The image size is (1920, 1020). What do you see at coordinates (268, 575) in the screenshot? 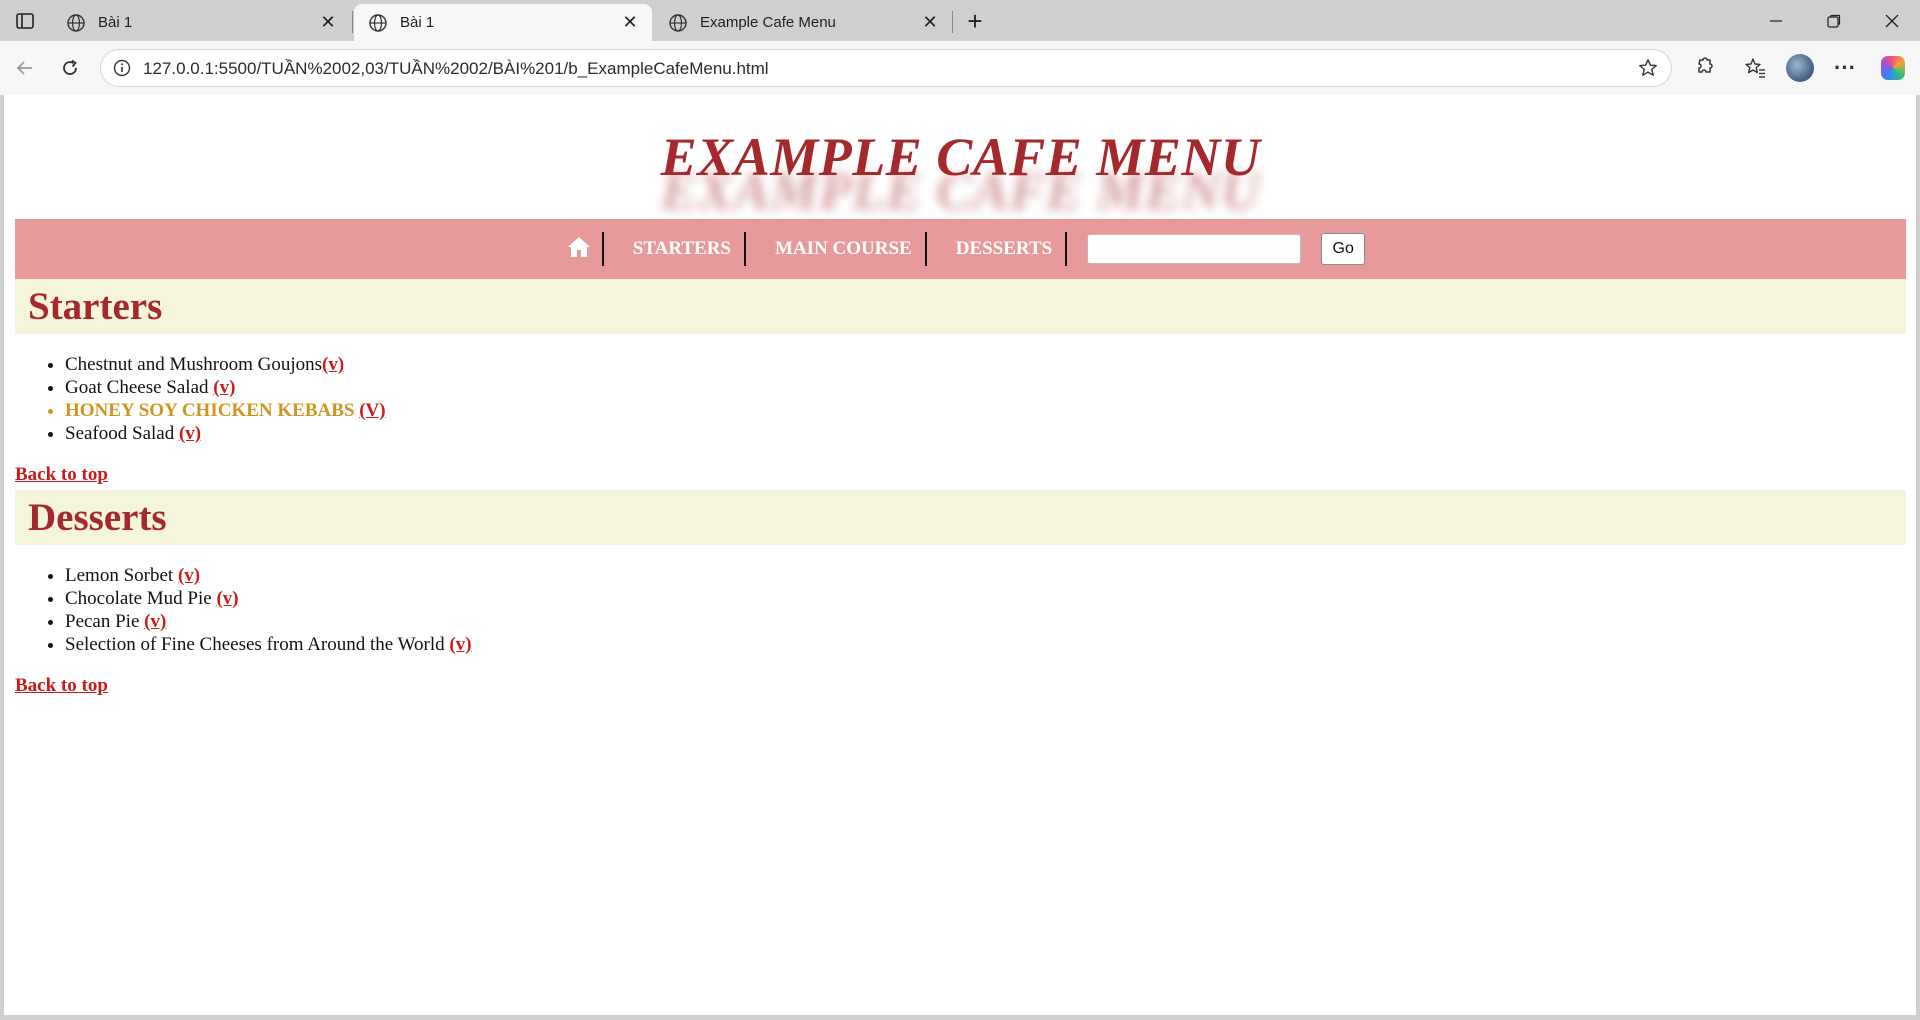
I see `list-item: Lemon Sorbet (v)` at bounding box center [268, 575].